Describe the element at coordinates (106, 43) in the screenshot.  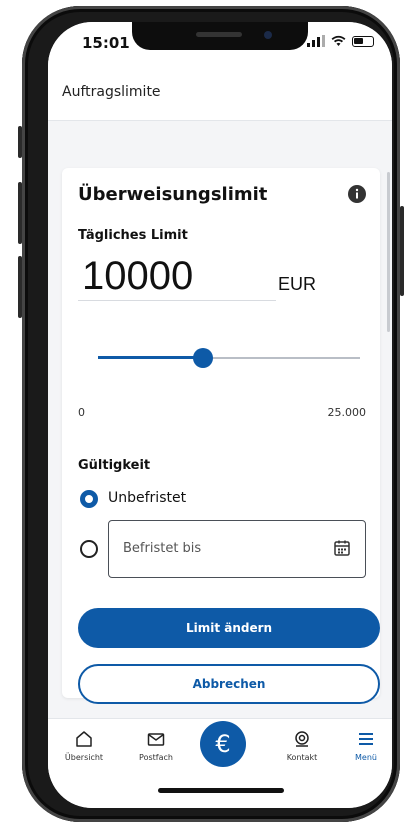
I see `status-time: 15:01` at that location.